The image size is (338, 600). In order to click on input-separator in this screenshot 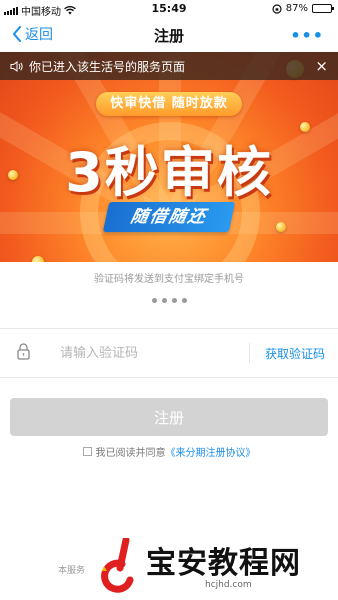, I will do `click(249, 353)`.